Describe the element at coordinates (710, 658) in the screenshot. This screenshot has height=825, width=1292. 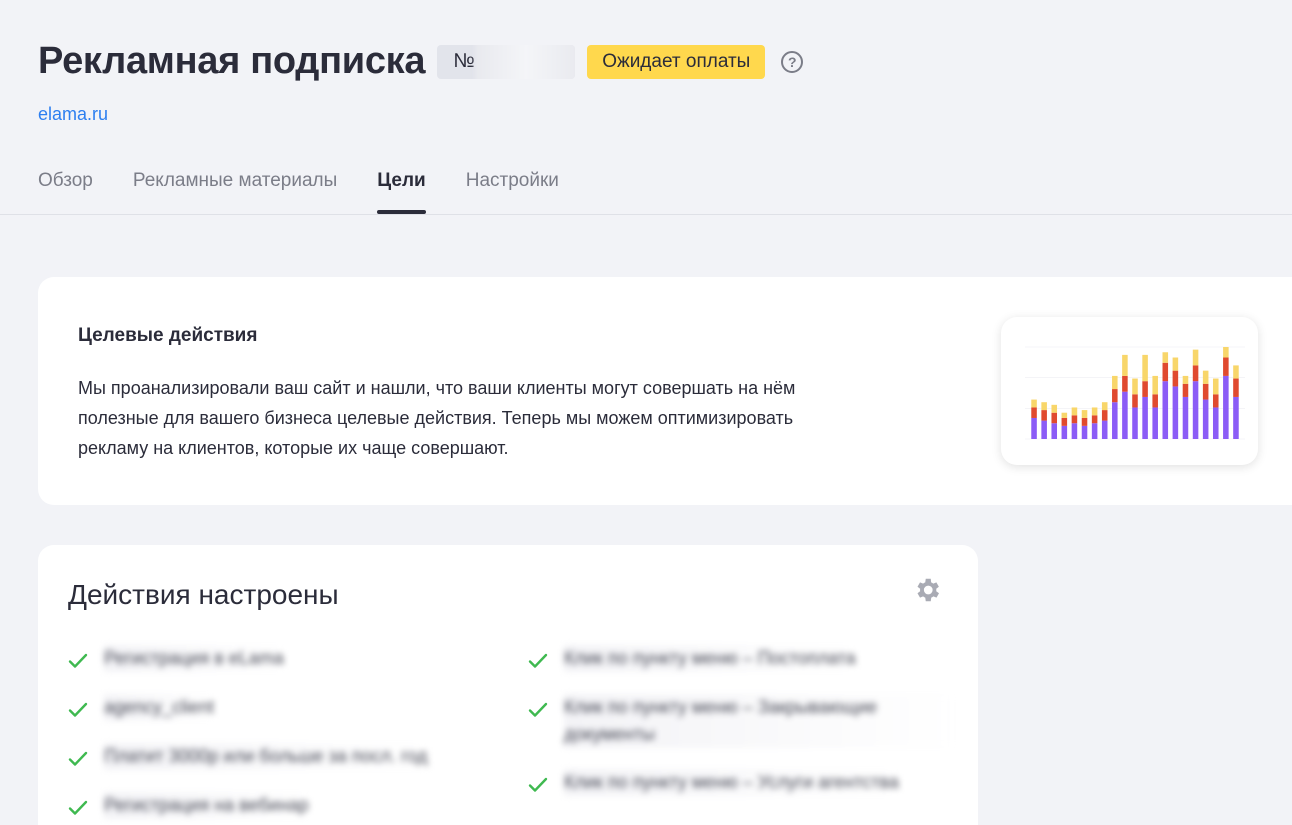
I see `goal-label: Клик по пункту меню – Постоплата` at that location.